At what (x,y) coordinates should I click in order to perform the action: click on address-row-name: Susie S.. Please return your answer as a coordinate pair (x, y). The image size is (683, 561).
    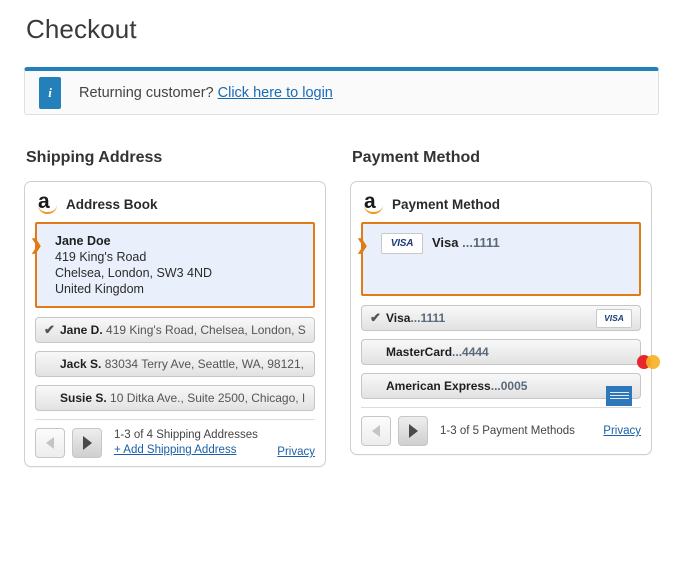
    Looking at the image, I should click on (83, 398).